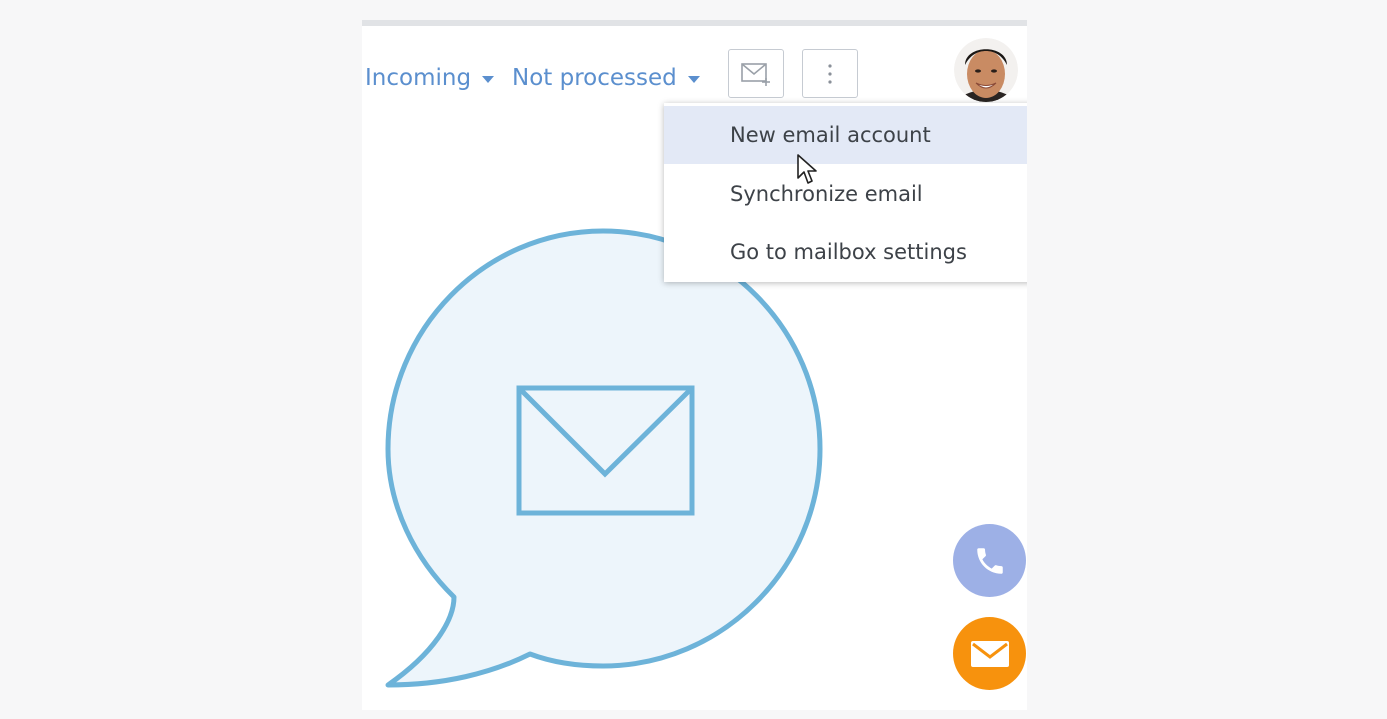 This screenshot has width=1387, height=719. Describe the element at coordinates (830, 135) in the screenshot. I see `menu-item-label: New email account` at that location.